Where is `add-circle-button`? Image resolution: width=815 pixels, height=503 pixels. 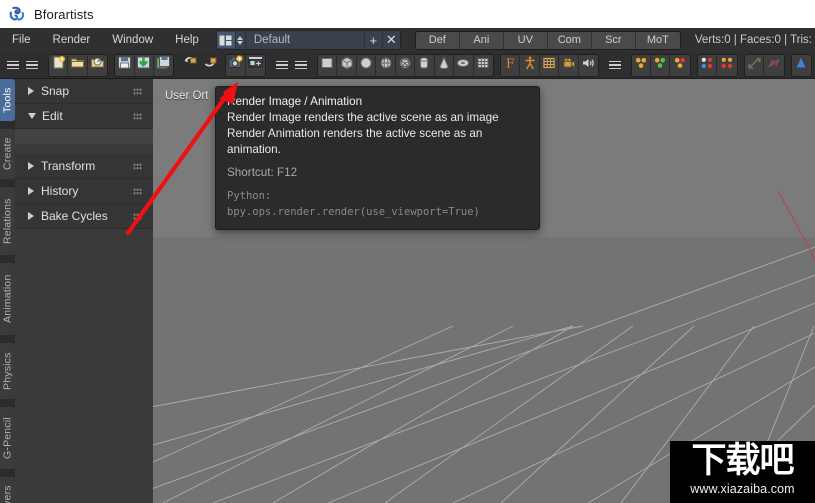 add-circle-button is located at coordinates (366, 65).